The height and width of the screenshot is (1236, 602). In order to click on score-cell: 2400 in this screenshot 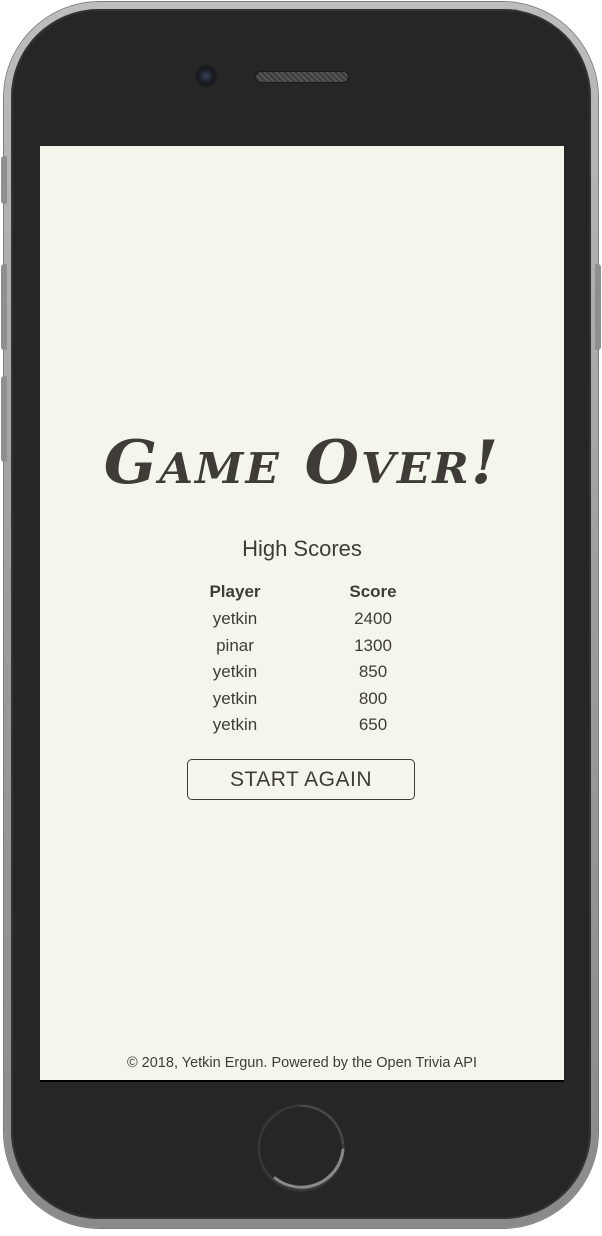, I will do `click(373, 619)`.